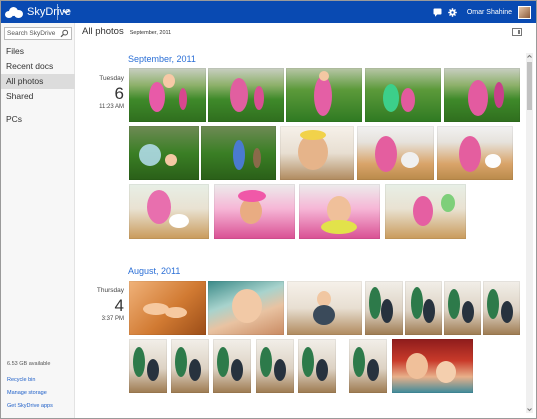 Image resolution: width=537 pixels, height=419 pixels. Describe the element at coordinates (111, 107) in the screenshot. I see `time-label: 11:23 AM` at that location.